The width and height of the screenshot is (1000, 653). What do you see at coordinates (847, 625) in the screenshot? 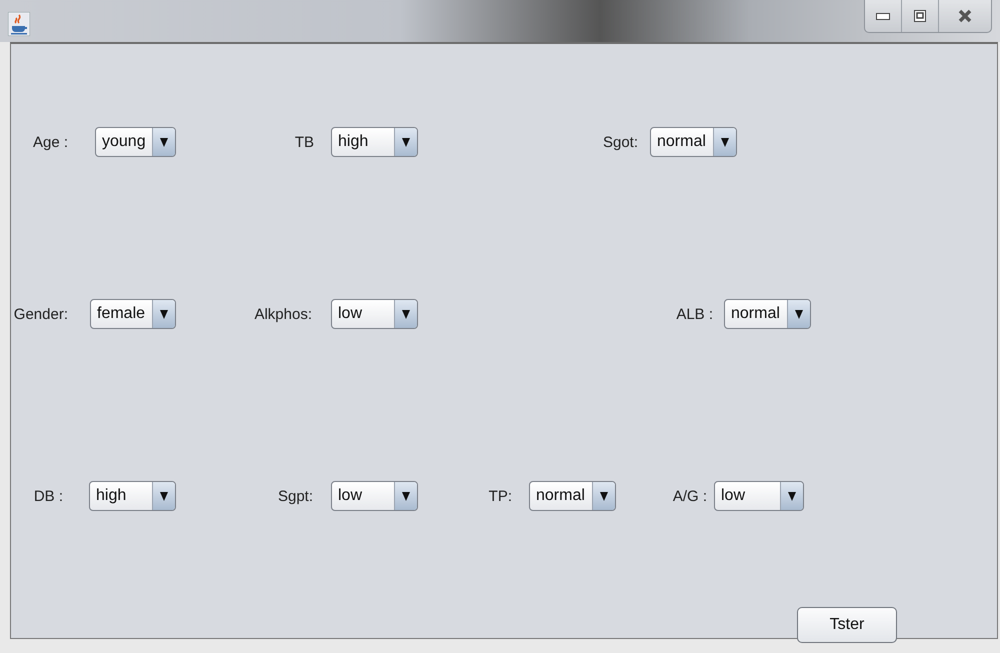
I see `tster-button: Tster` at bounding box center [847, 625].